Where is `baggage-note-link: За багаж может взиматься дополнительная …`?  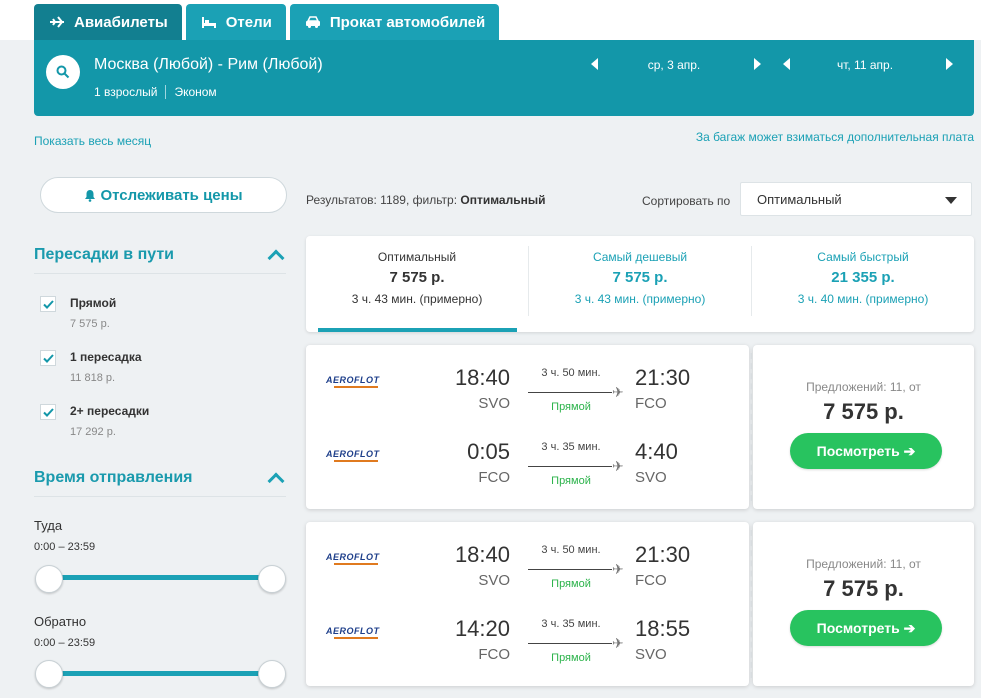 baggage-note-link: За багаж может взиматься дополнительная … is located at coordinates (835, 137).